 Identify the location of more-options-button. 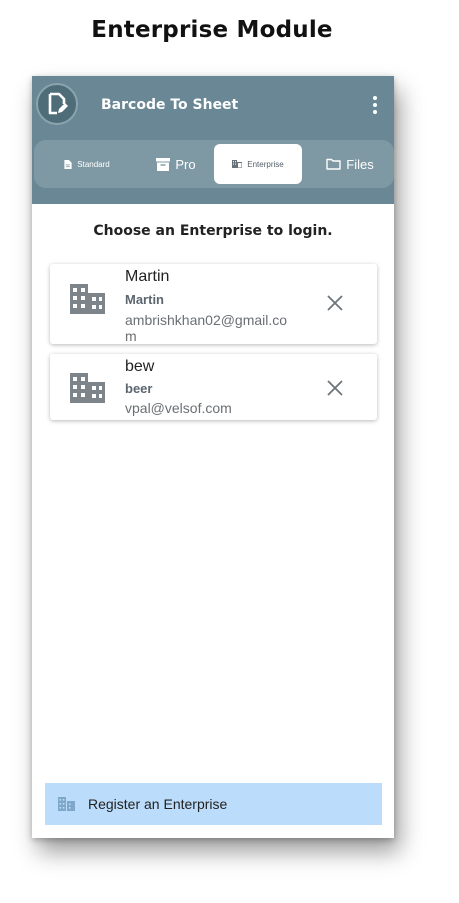
(375, 105).